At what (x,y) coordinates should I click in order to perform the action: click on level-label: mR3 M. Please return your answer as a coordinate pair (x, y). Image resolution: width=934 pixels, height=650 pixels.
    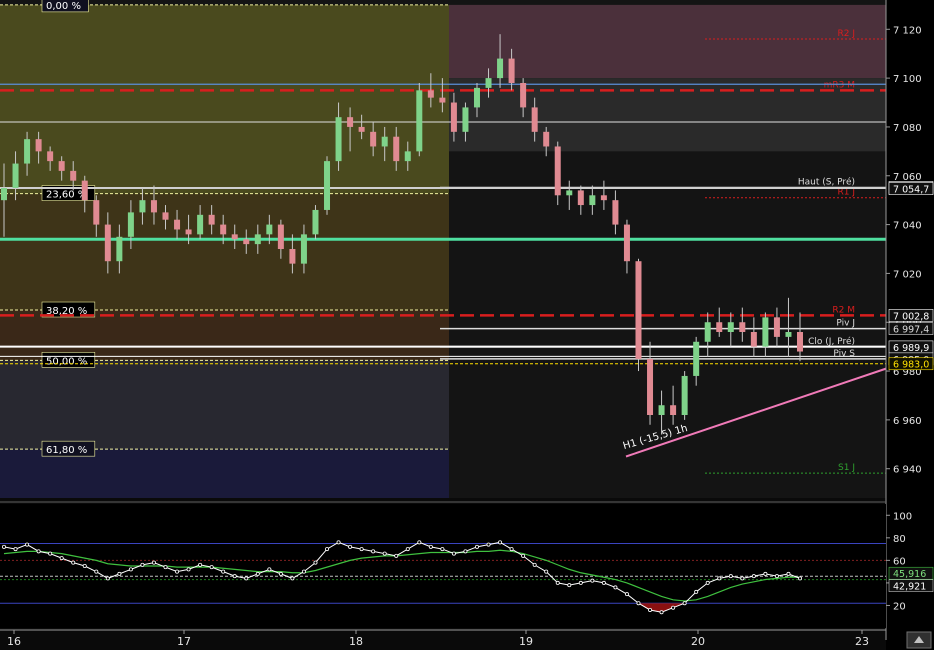
    Looking at the image, I should click on (839, 85).